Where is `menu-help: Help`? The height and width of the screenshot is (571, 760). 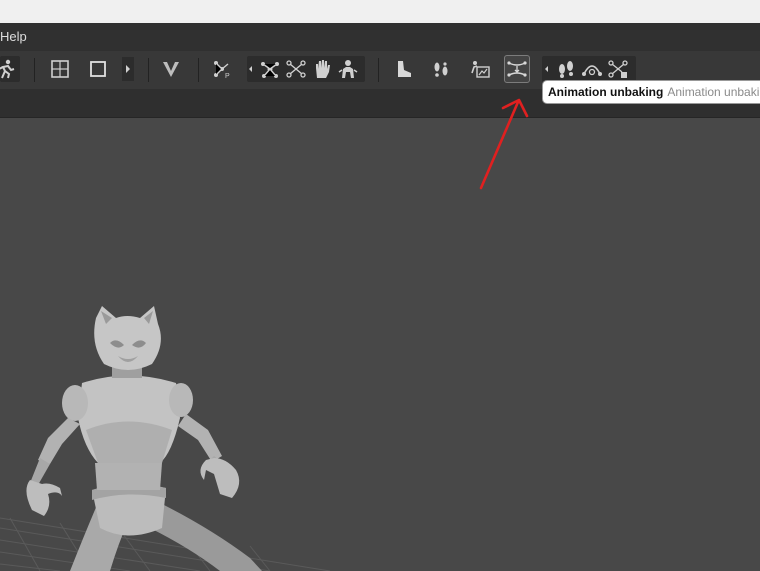
menu-help: Help is located at coordinates (13, 36).